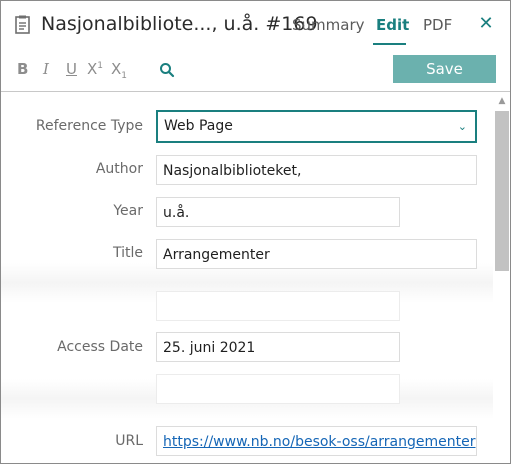  Describe the element at coordinates (278, 347) in the screenshot. I see `access-date-field: 25. juni 2021` at that location.